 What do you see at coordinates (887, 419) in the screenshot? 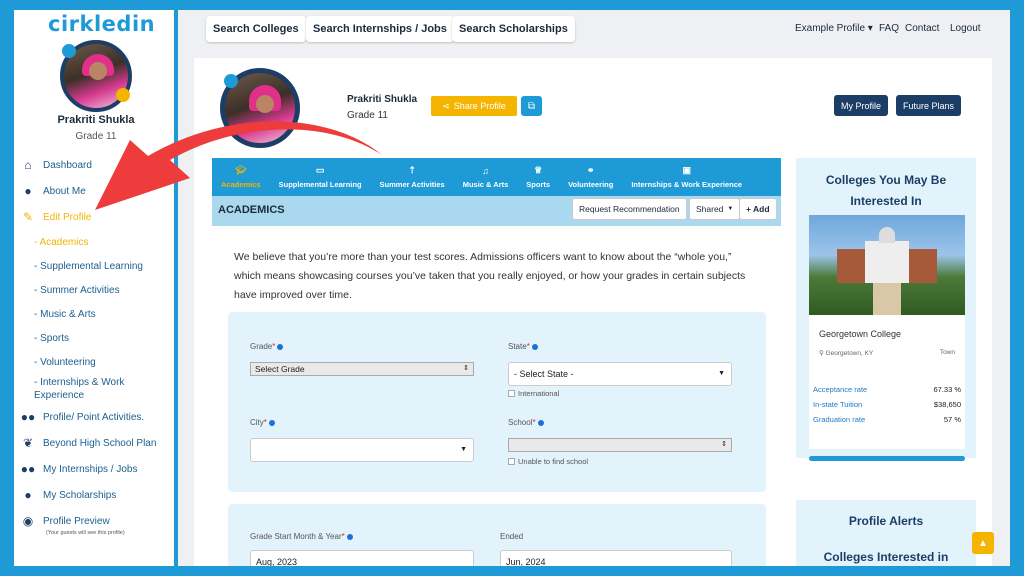
I see `stat-row: Graduation rate 57 %` at bounding box center [887, 419].